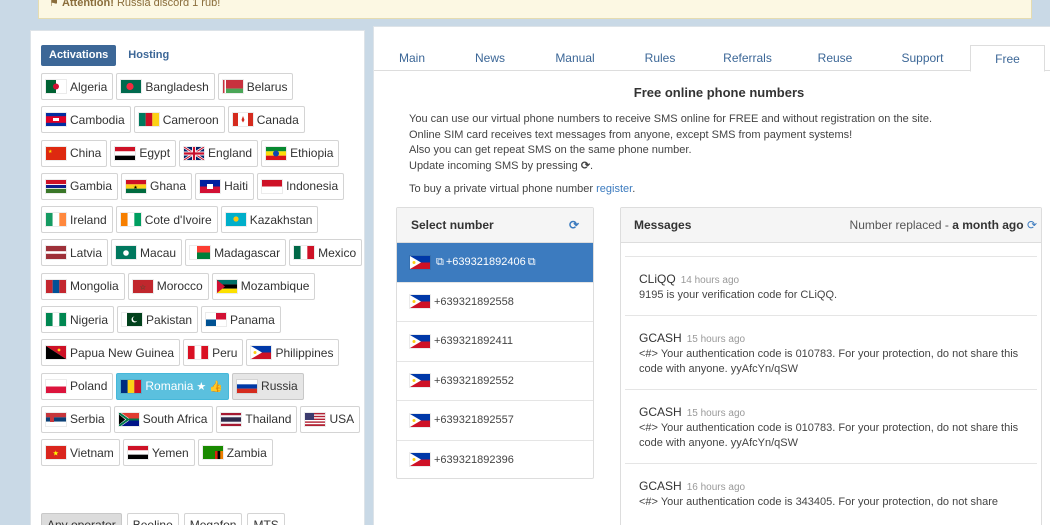 The width and height of the screenshot is (1050, 525). Describe the element at coordinates (79, 55) in the screenshot. I see `tab-activations: Activations` at that location.